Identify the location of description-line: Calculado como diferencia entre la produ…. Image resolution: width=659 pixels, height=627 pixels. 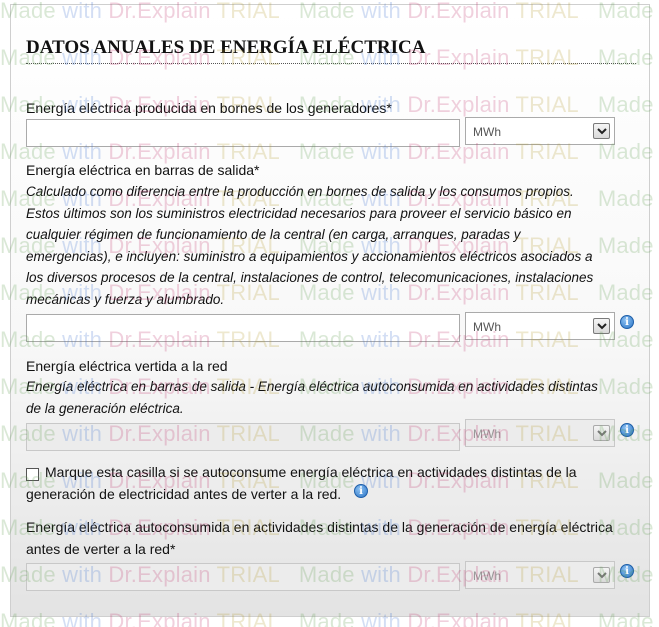
(300, 191).